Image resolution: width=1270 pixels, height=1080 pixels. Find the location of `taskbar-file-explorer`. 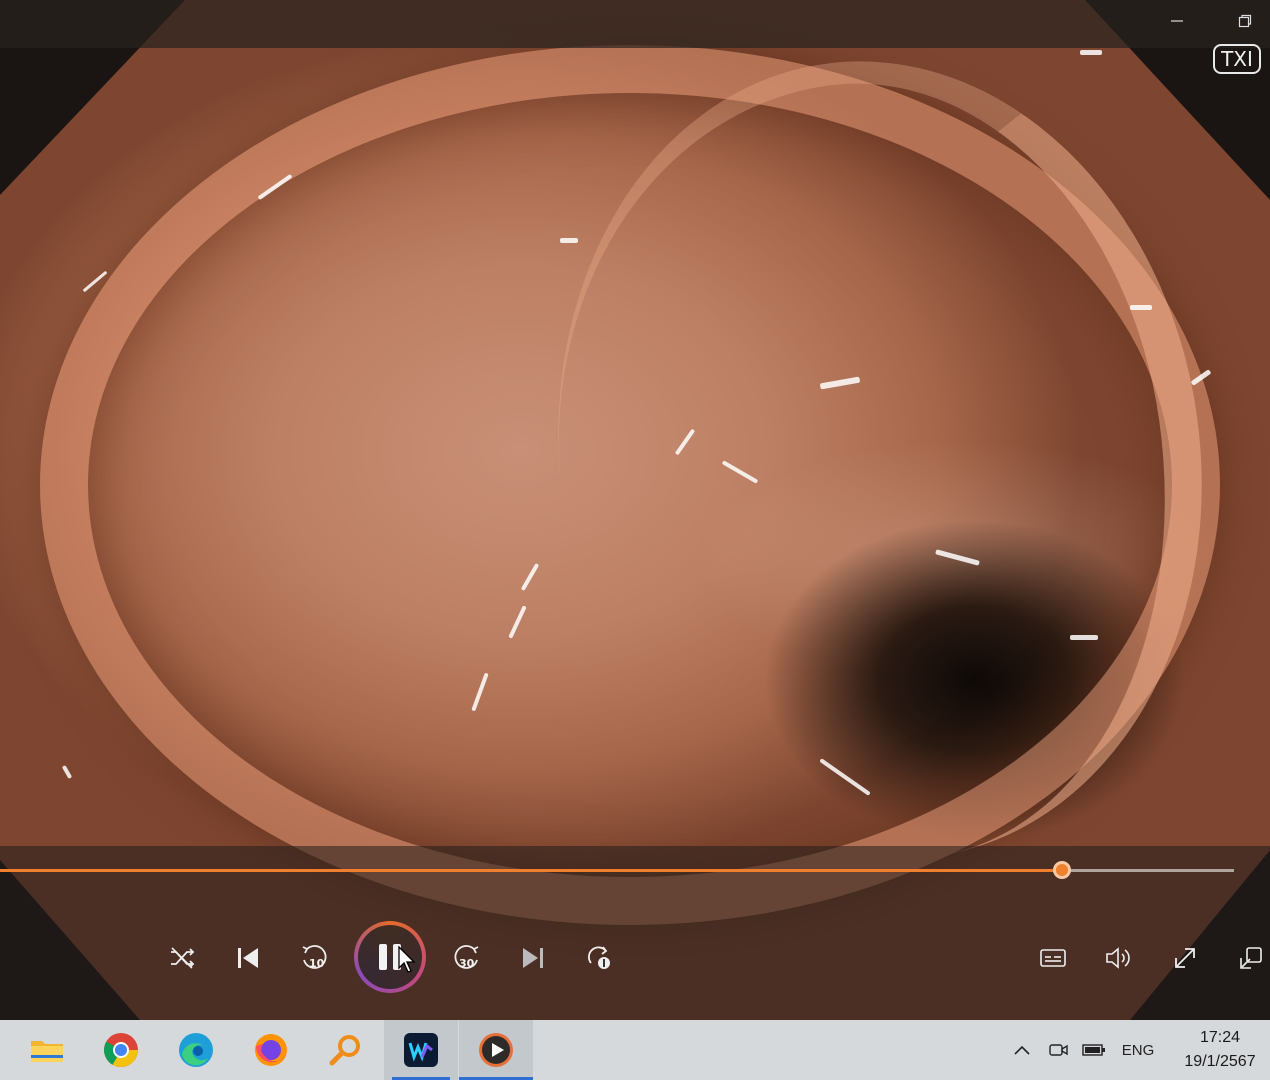

taskbar-file-explorer is located at coordinates (47, 1050).